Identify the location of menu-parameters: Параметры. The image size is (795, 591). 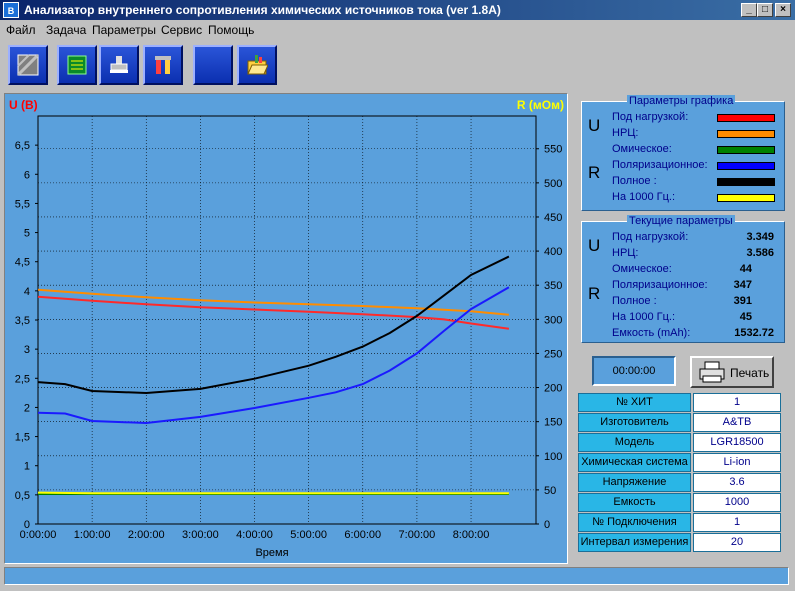
(124, 30).